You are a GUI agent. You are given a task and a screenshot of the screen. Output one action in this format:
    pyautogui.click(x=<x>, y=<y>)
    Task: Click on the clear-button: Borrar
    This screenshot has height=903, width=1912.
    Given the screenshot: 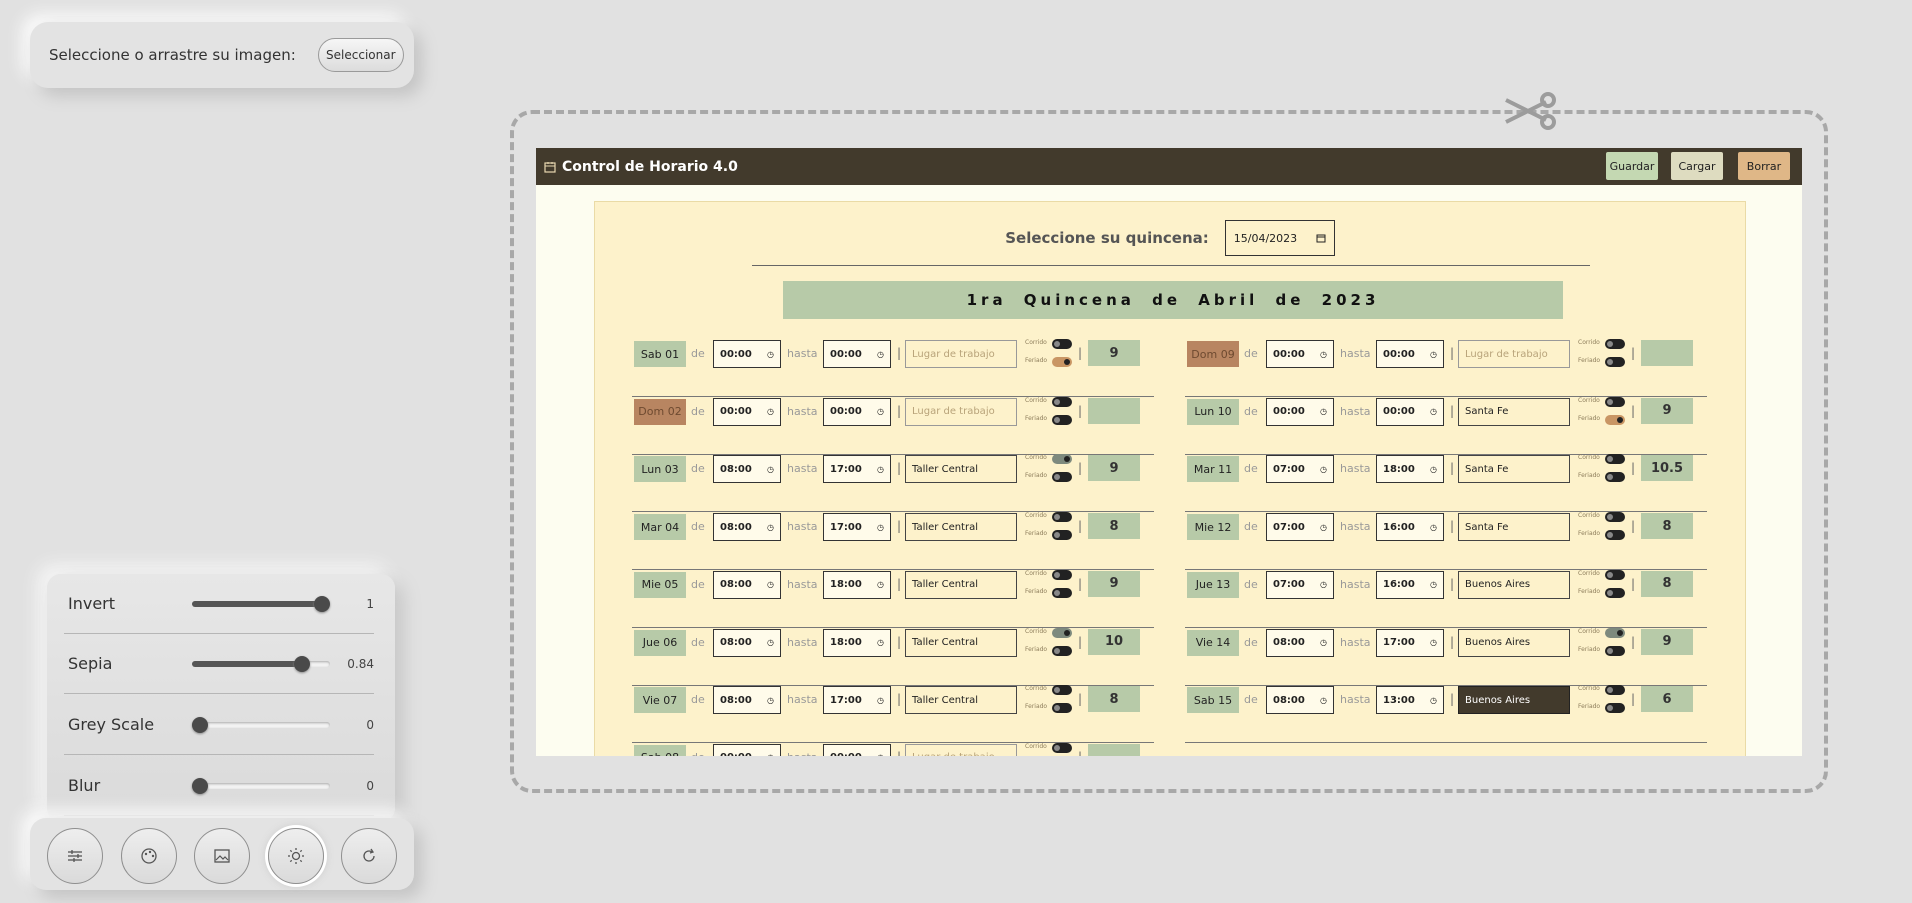 What is the action you would take?
    pyautogui.click(x=1764, y=166)
    